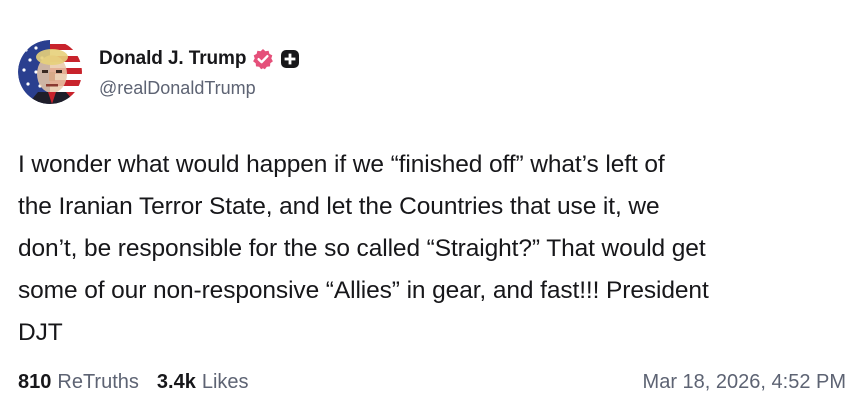 The height and width of the screenshot is (406, 868). I want to click on flag-portrait-avatar-icon, so click(50, 72).